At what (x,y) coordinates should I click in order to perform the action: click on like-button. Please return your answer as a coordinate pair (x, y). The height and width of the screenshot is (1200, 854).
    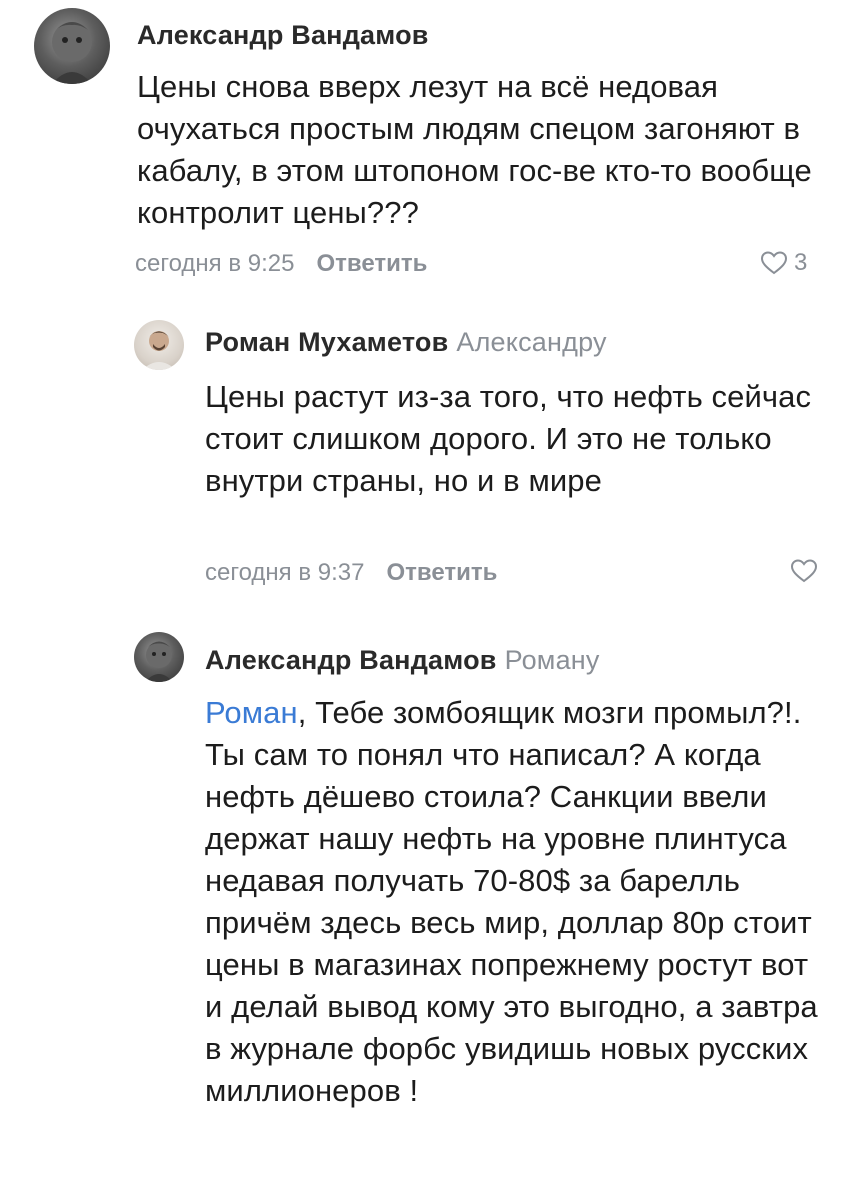
    Looking at the image, I should click on (804, 571).